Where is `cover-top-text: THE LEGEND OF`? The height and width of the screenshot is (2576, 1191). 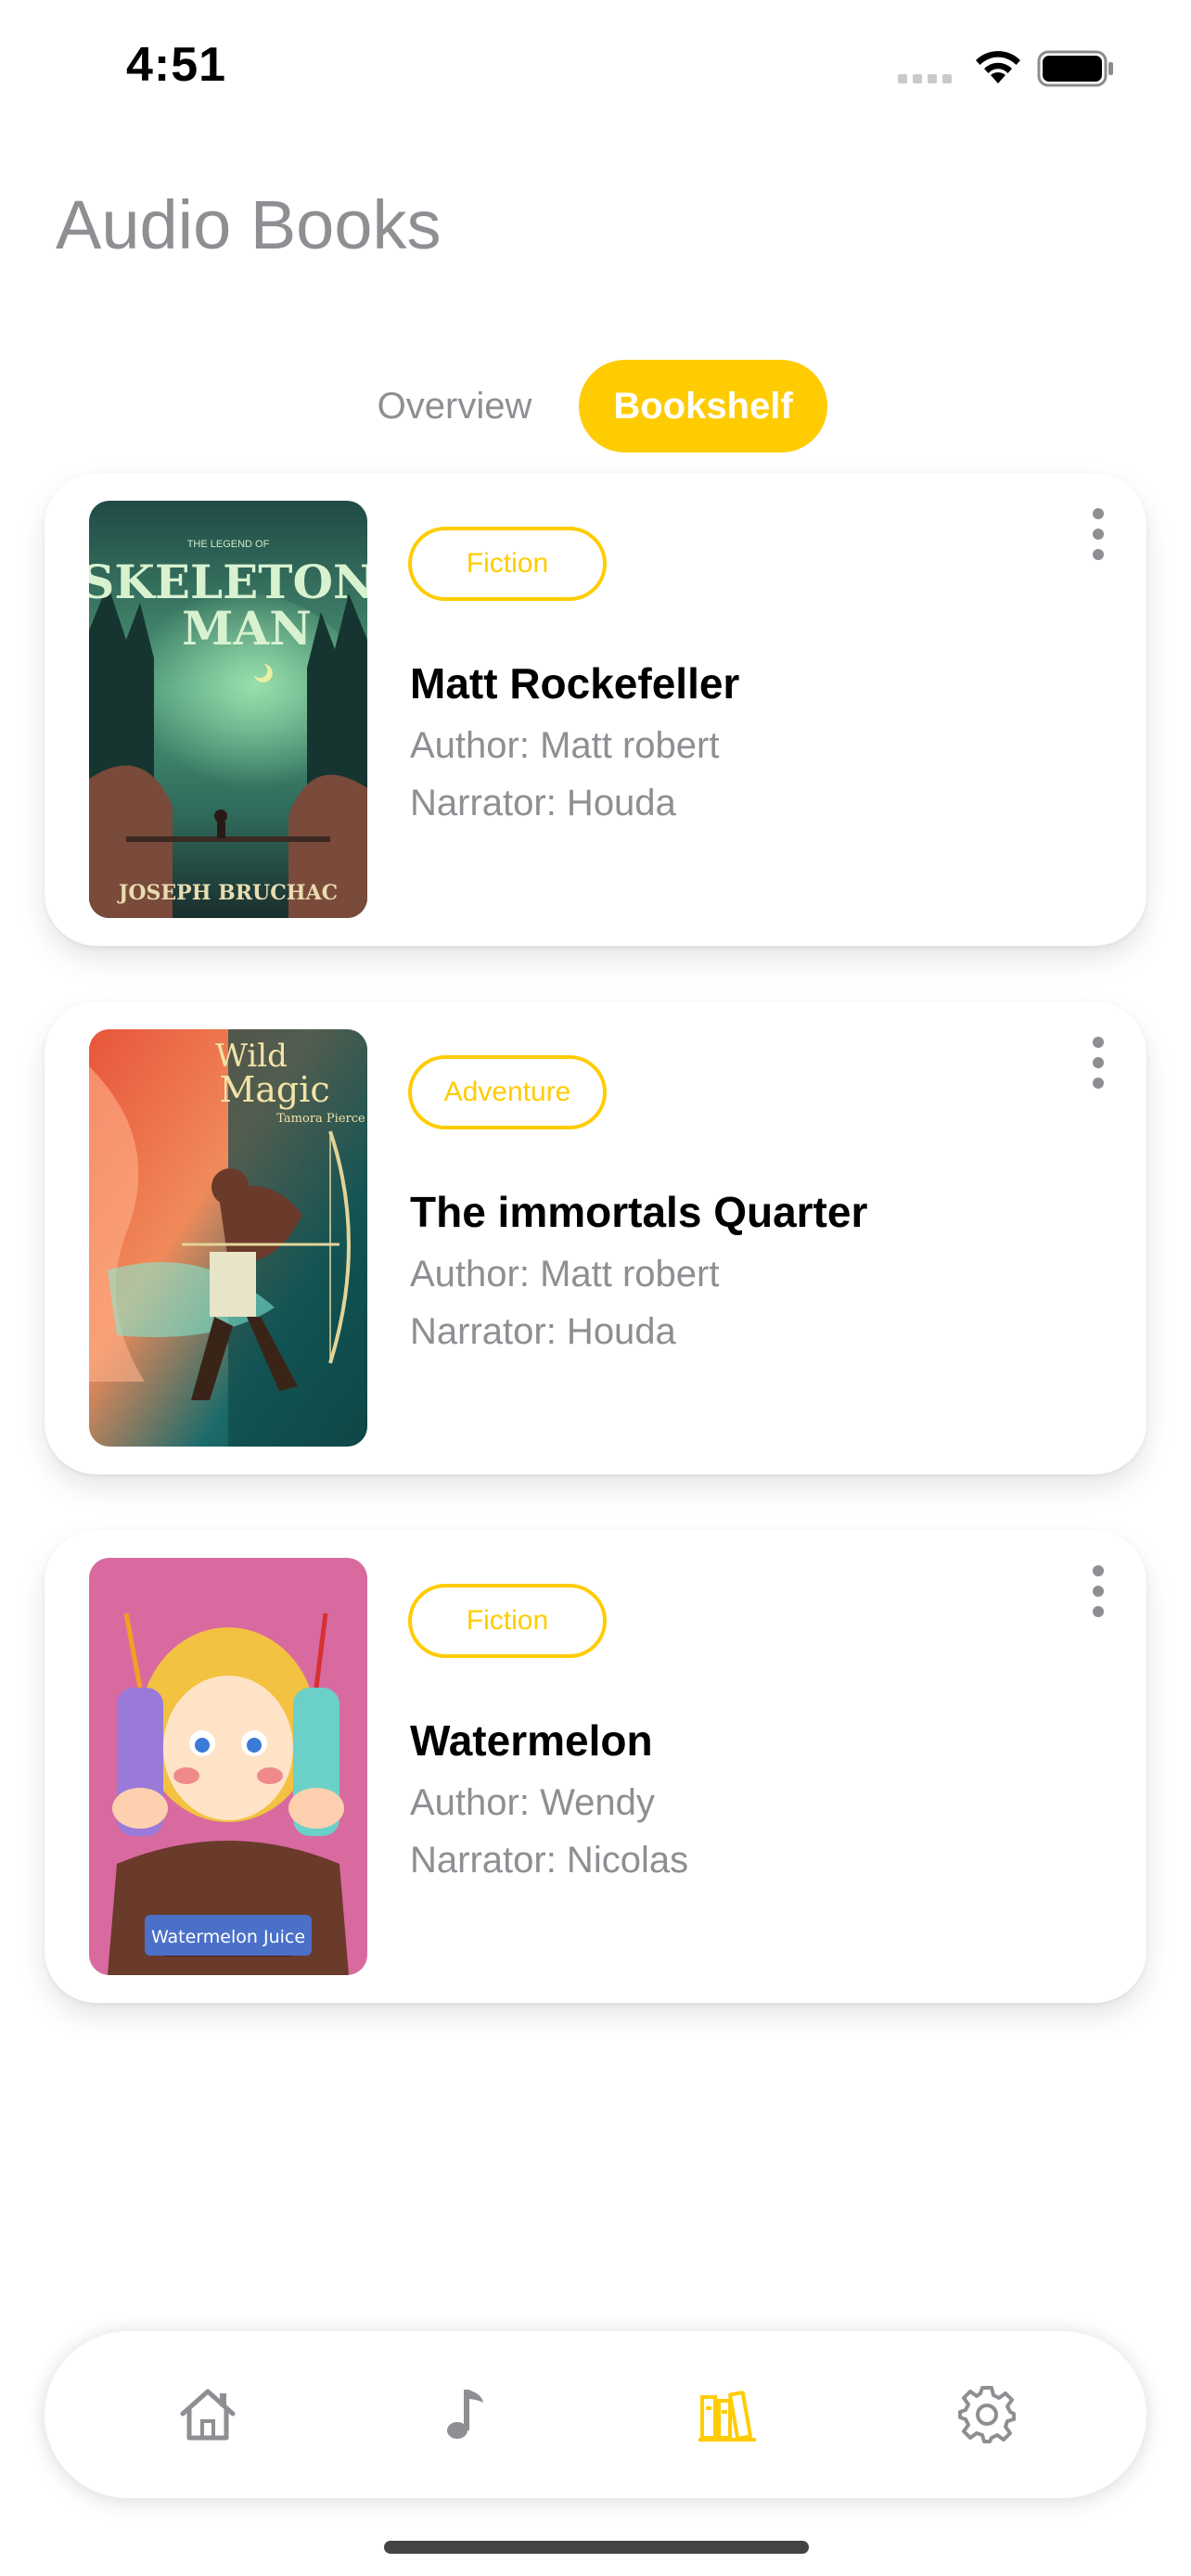
cover-top-text: THE LEGEND OF is located at coordinates (228, 545).